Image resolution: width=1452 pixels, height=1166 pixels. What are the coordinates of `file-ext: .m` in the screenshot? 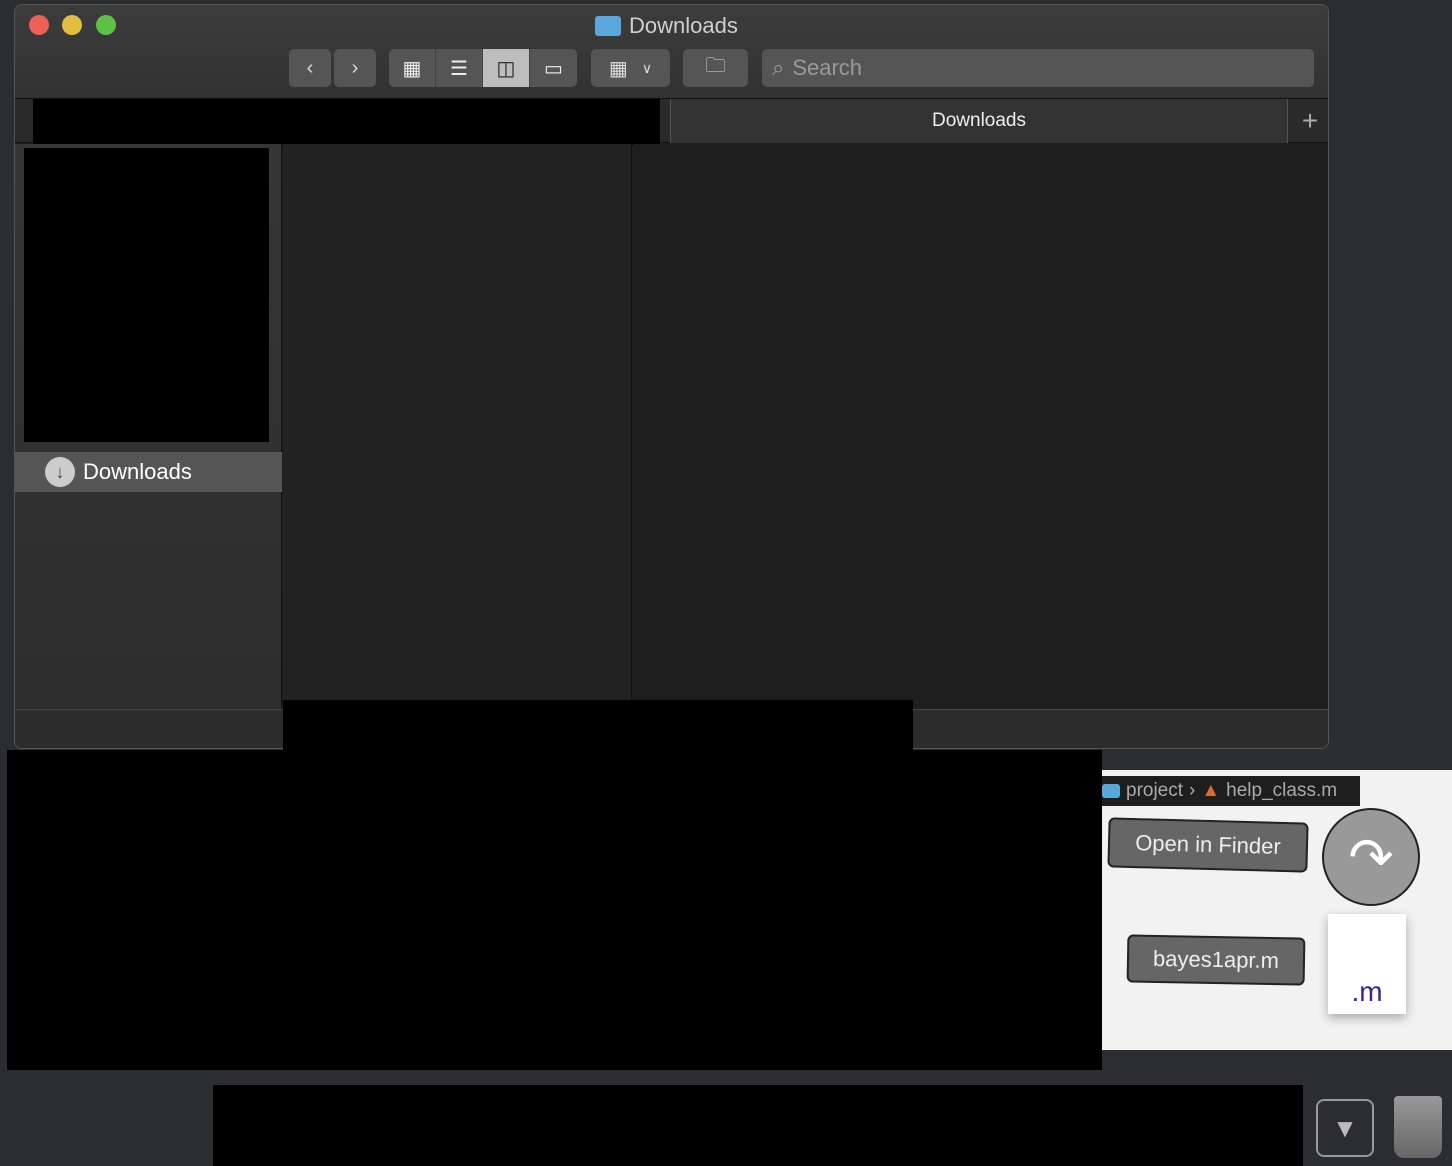 It's located at (1367, 991).